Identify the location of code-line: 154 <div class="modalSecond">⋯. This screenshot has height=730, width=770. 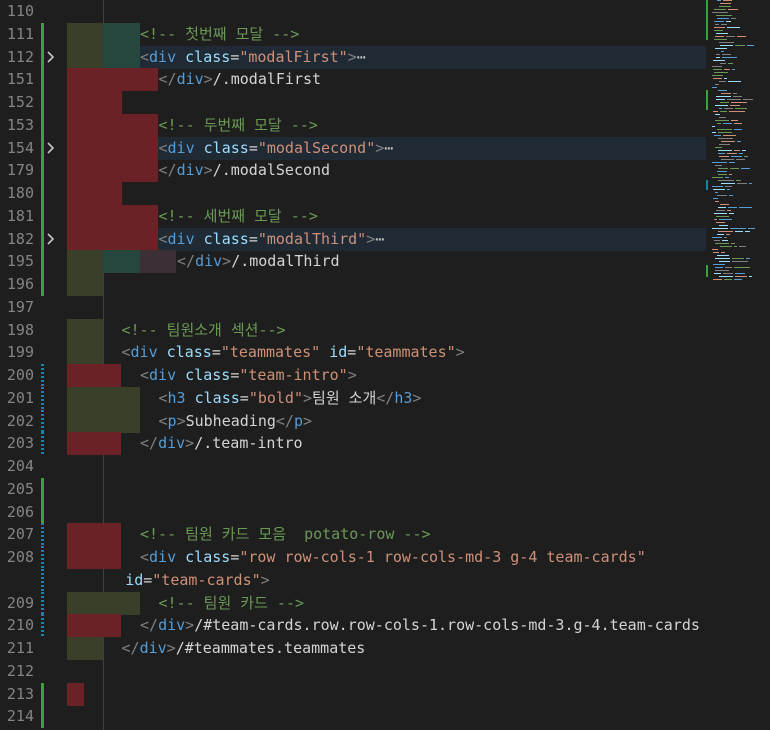
(353, 148).